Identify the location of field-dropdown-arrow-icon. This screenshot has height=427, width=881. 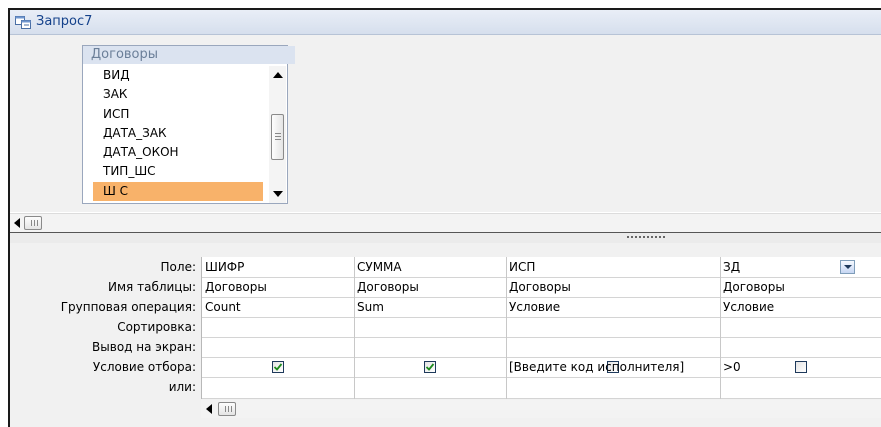
(847, 267).